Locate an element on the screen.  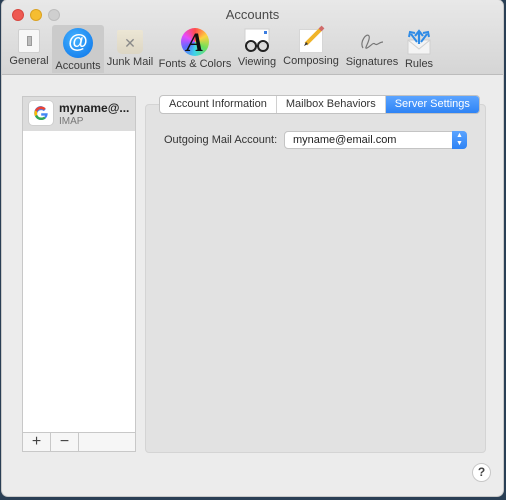
rules-envelope-icon is located at coordinates (419, 42).